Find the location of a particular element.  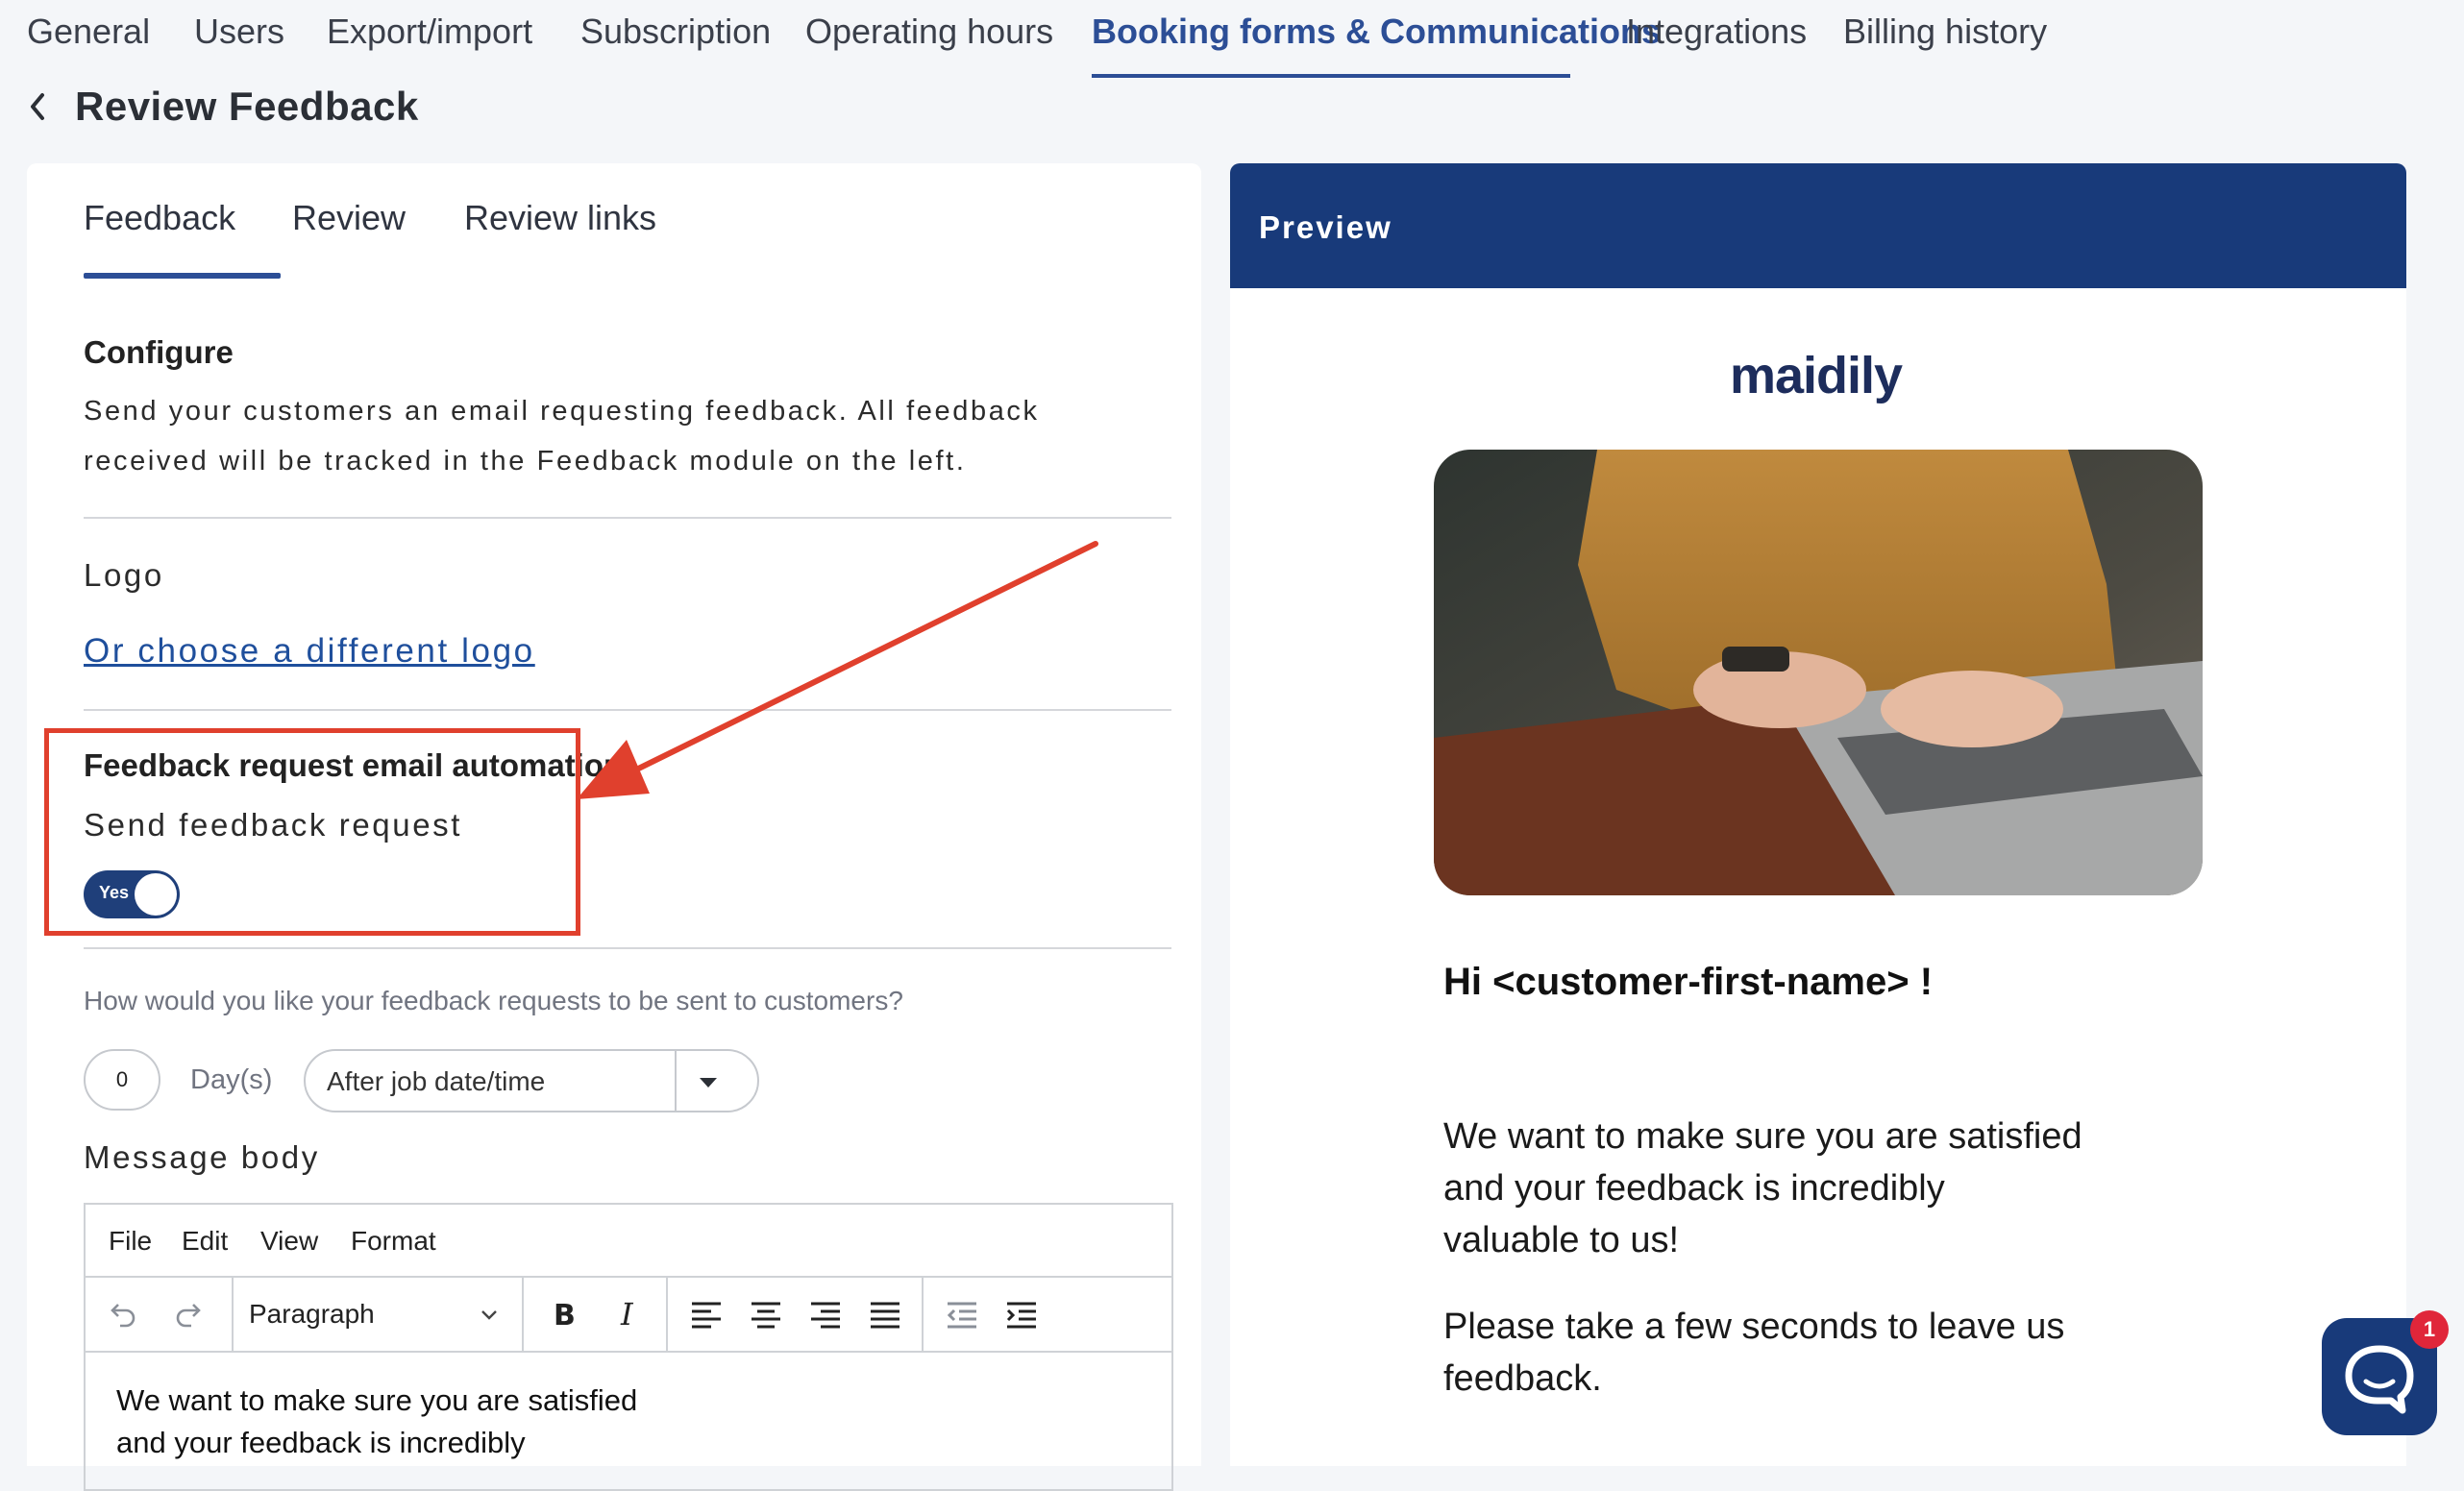

days-input: 0 is located at coordinates (122, 1080).